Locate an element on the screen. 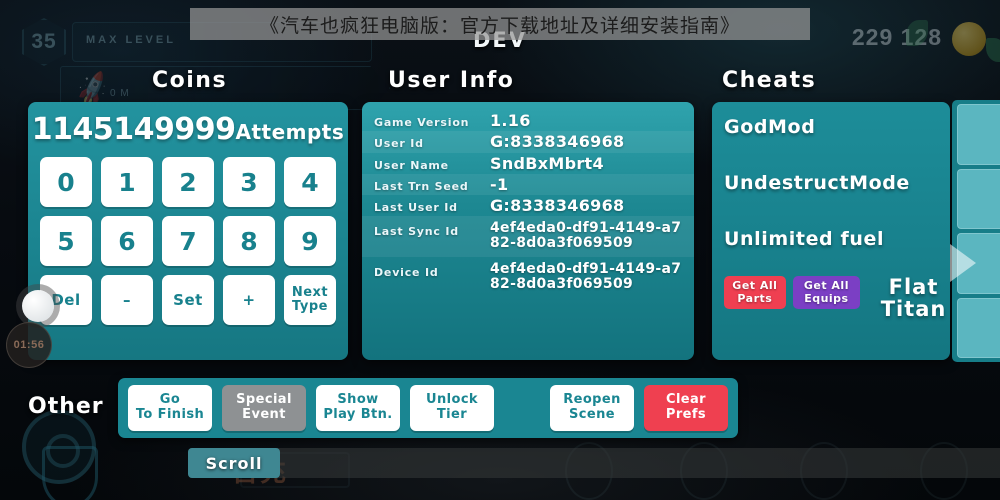  user-info-row: User Id G:8338346968 is located at coordinates (528, 142).